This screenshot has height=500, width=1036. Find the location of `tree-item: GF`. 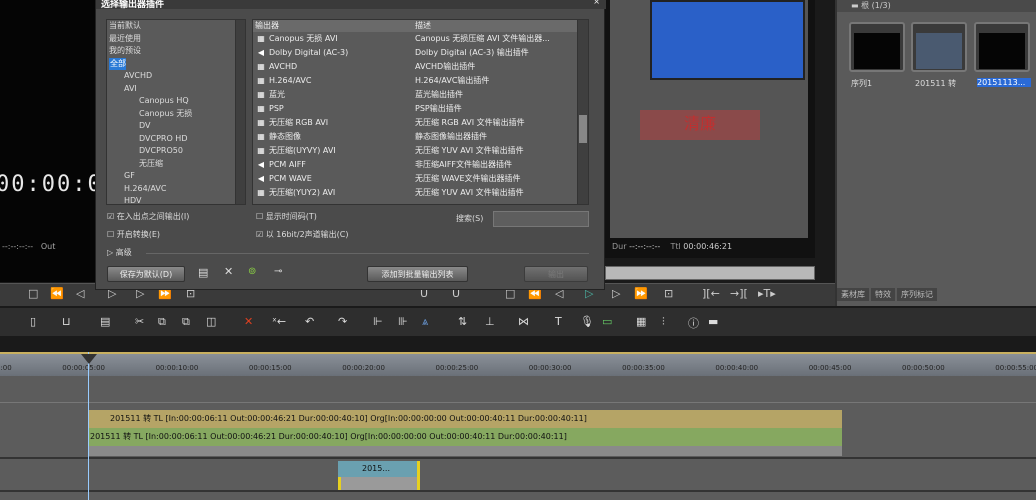

tree-item: GF is located at coordinates (176, 176).